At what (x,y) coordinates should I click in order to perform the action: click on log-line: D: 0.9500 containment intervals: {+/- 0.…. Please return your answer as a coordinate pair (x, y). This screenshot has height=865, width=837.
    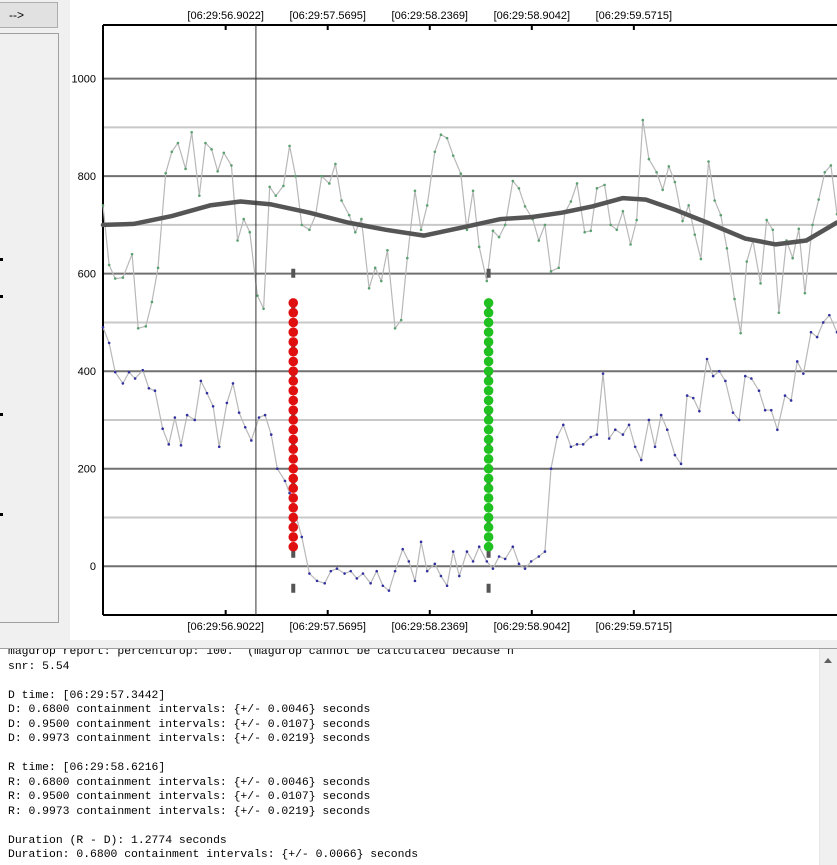
    Looking at the image, I should click on (189, 724).